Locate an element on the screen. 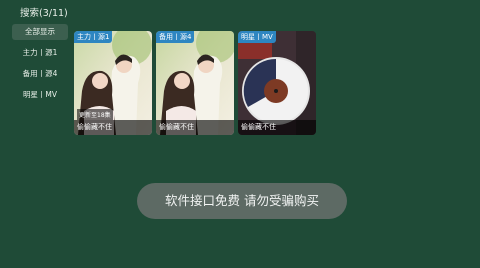 Image resolution: width=480 pixels, height=268 pixels. toast-message: 软件接口免费 请勿受骗购买 is located at coordinates (242, 201).